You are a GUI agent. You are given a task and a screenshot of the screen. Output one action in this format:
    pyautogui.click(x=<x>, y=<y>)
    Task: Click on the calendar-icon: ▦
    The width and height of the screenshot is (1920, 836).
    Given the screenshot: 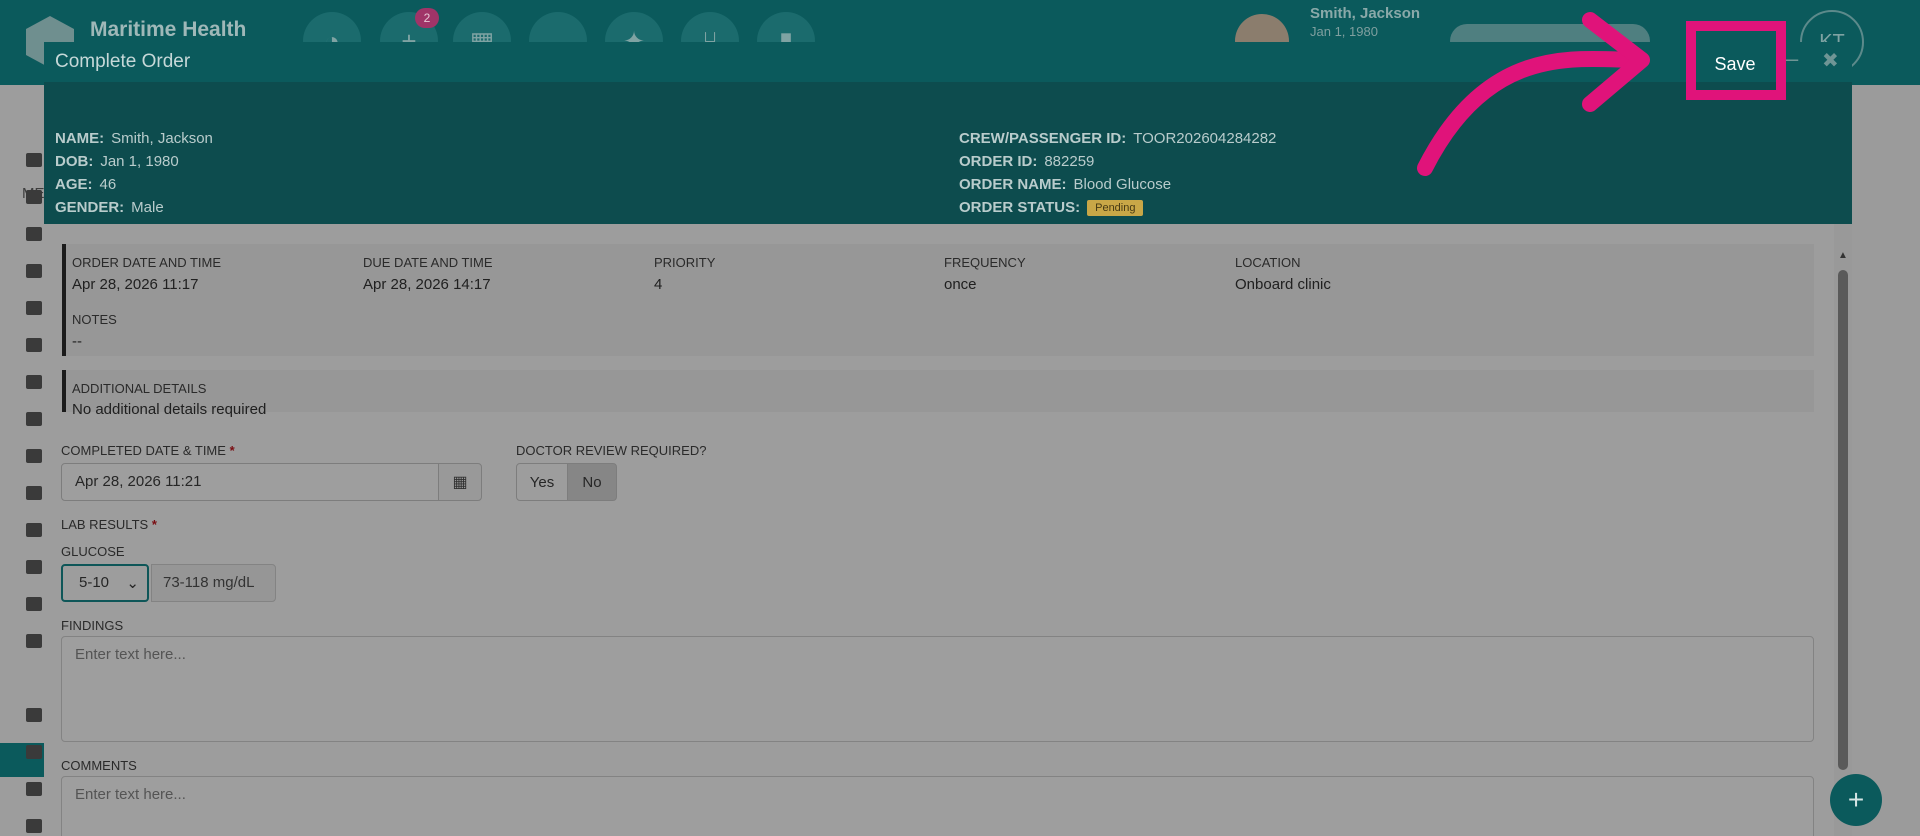 What is the action you would take?
    pyautogui.click(x=460, y=482)
    